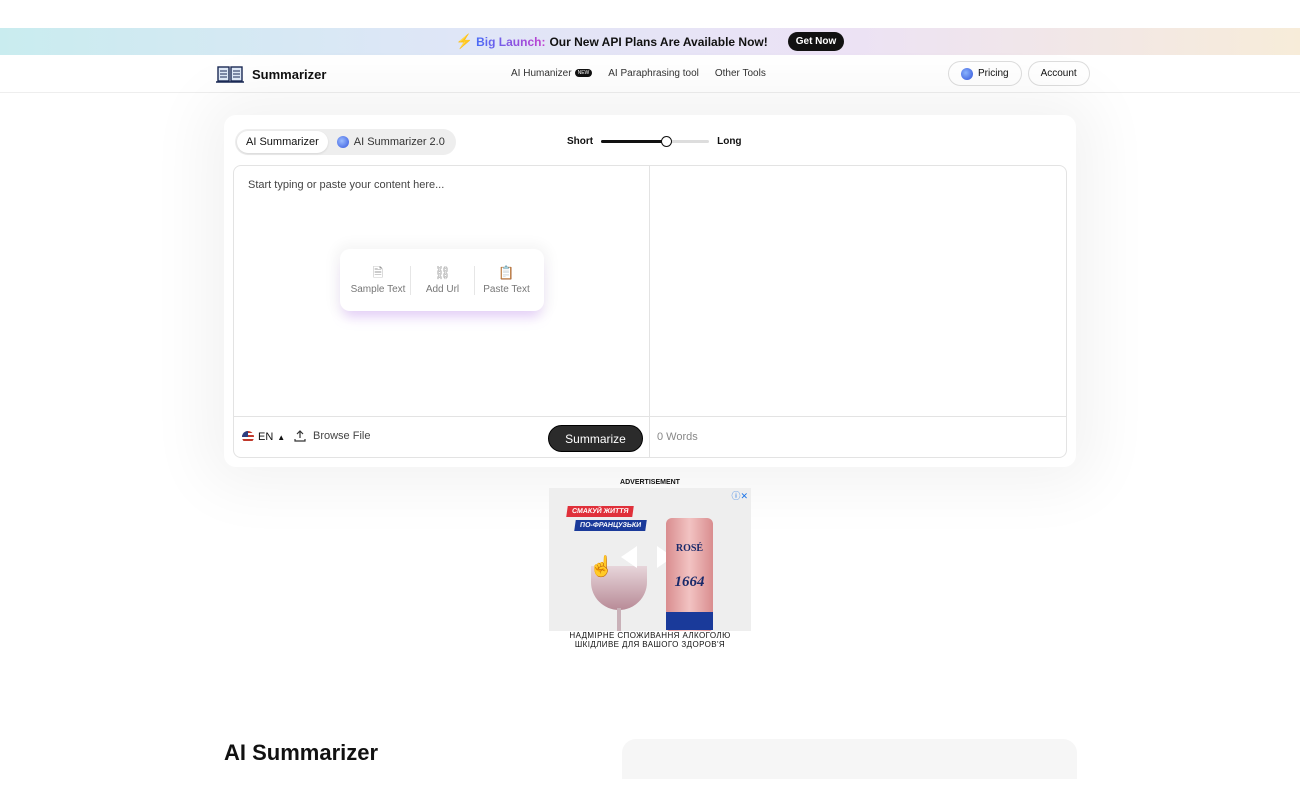  Describe the element at coordinates (378, 289) in the screenshot. I see `action-label: Sample Text` at that location.